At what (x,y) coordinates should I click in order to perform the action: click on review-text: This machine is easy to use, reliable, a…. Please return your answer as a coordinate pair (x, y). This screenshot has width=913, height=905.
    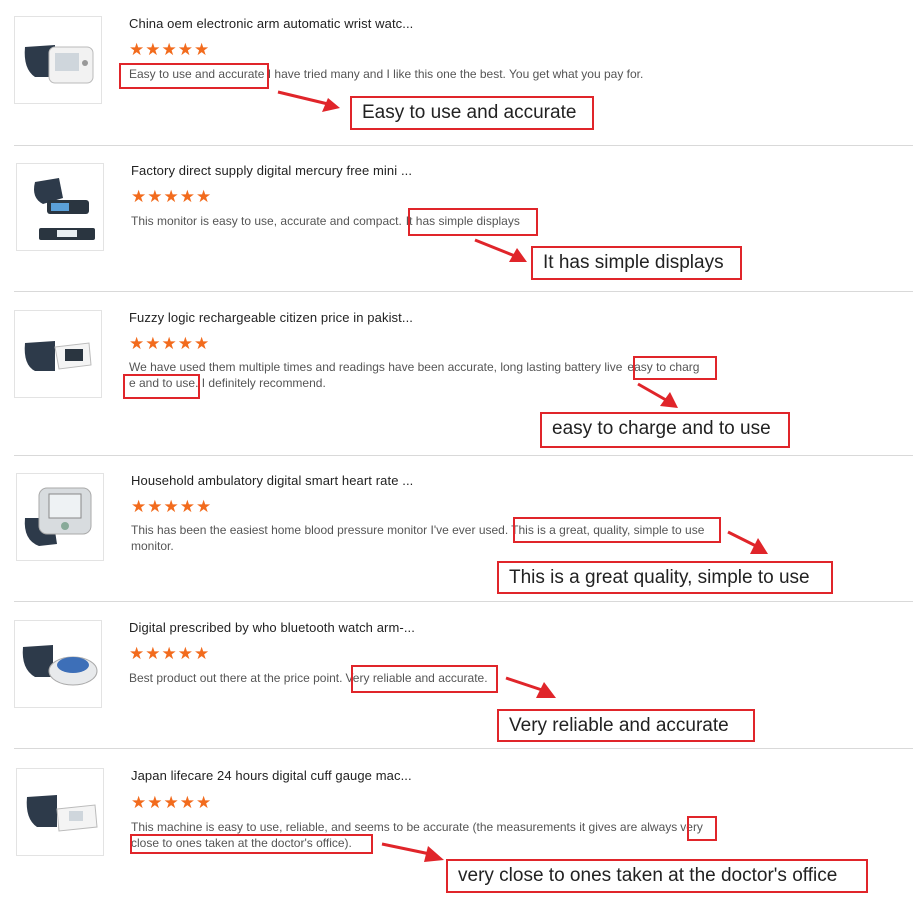
    Looking at the image, I should click on (417, 827).